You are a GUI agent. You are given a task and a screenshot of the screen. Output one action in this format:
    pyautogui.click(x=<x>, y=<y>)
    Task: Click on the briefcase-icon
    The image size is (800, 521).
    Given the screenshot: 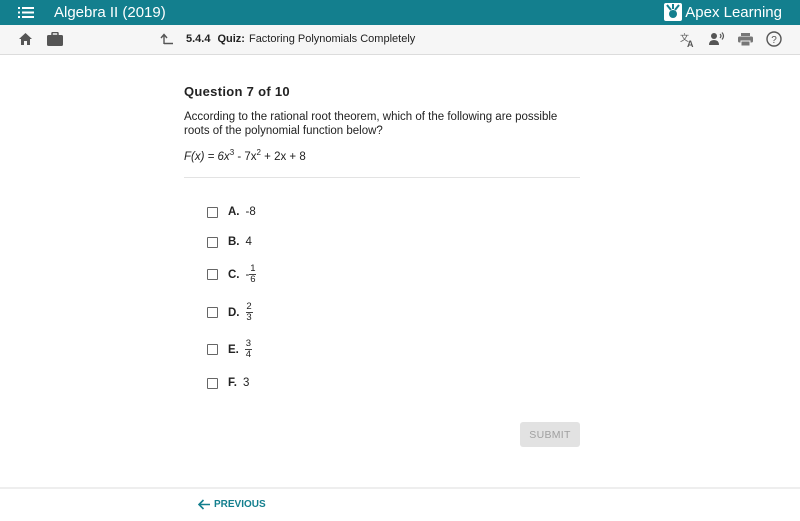 What is the action you would take?
    pyautogui.click(x=55, y=39)
    